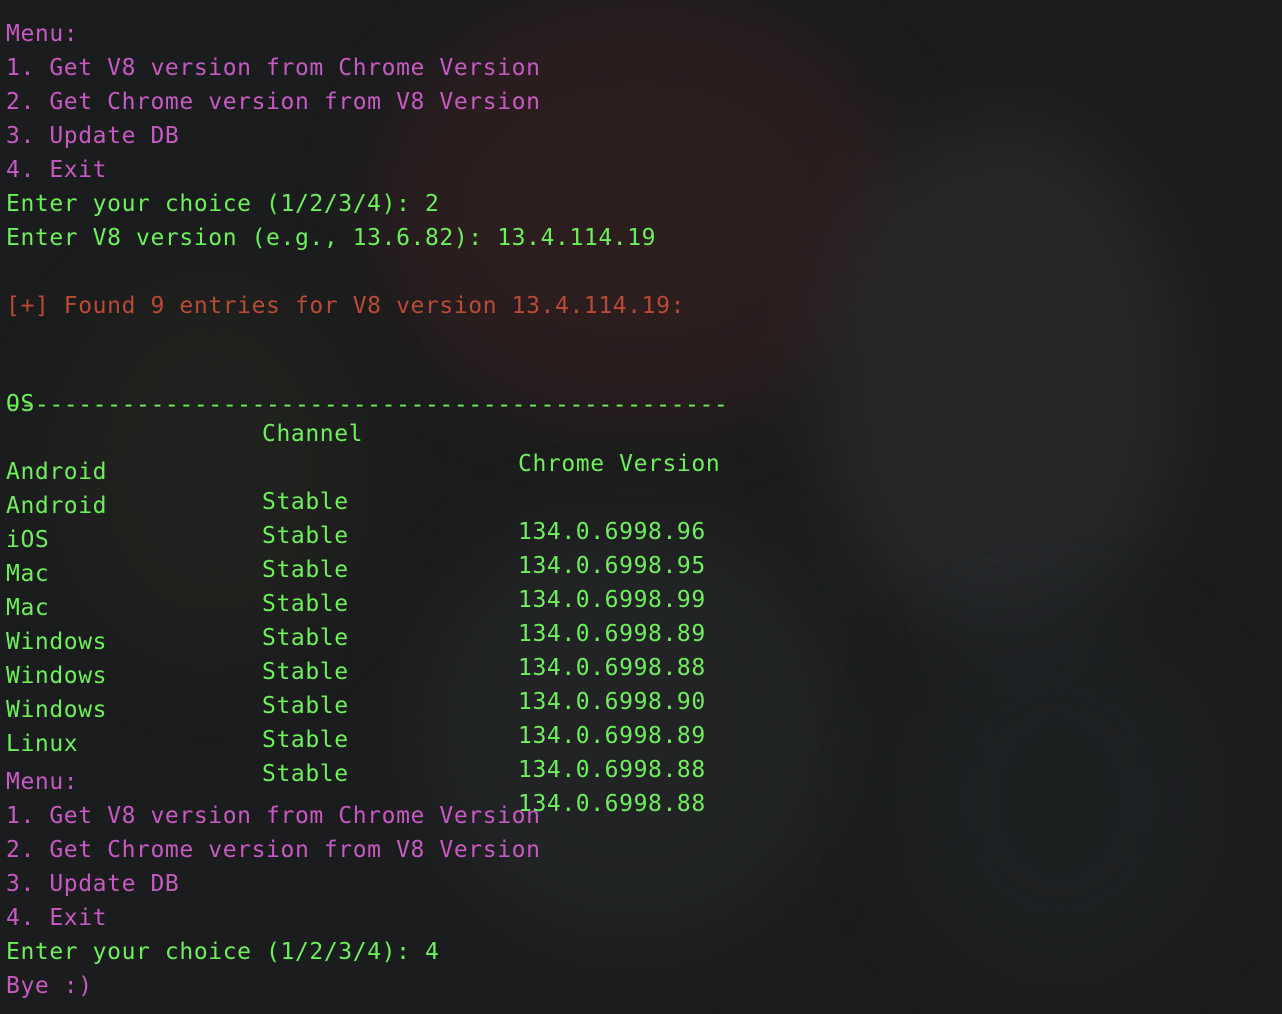 The image size is (1282, 1014). I want to click on table-header: OS Channel Chrome Version, so click(450, 418).